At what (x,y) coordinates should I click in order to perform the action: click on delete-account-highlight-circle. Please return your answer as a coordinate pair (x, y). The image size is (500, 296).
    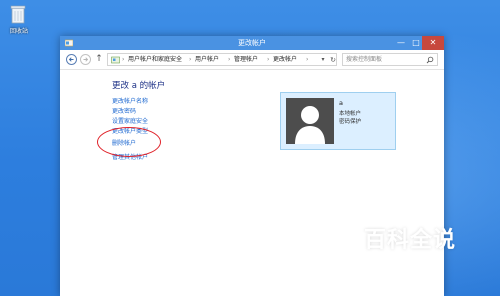
    Looking at the image, I should click on (129, 142).